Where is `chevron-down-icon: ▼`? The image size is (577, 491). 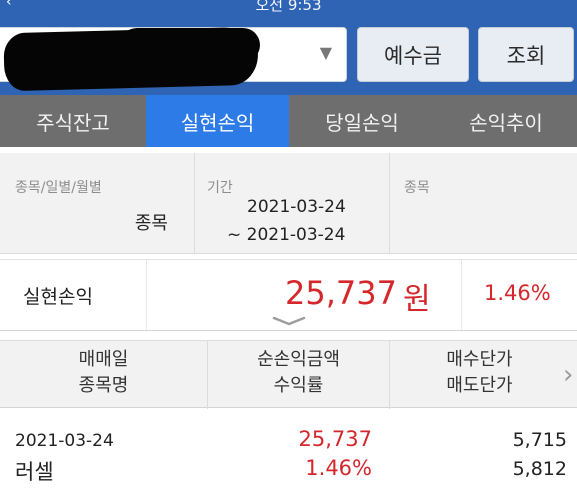
chevron-down-icon: ▼ is located at coordinates (325, 52).